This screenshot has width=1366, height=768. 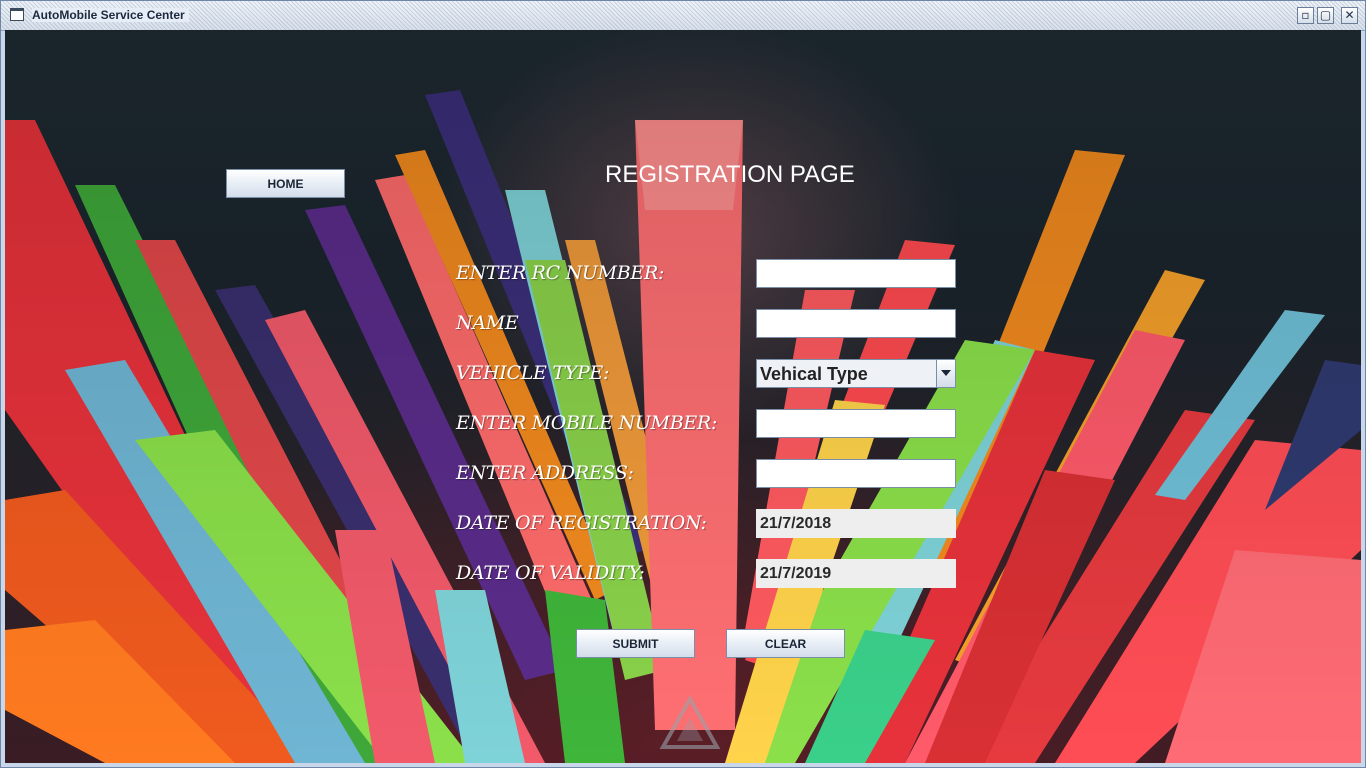 I want to click on chevron-down-icon, so click(x=945, y=373).